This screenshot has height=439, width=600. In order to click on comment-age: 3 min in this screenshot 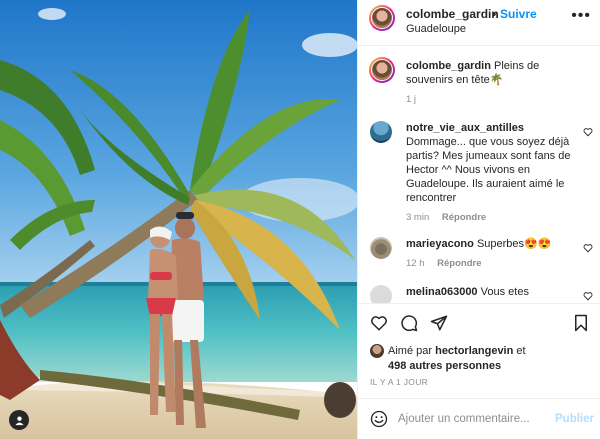, I will do `click(418, 217)`.